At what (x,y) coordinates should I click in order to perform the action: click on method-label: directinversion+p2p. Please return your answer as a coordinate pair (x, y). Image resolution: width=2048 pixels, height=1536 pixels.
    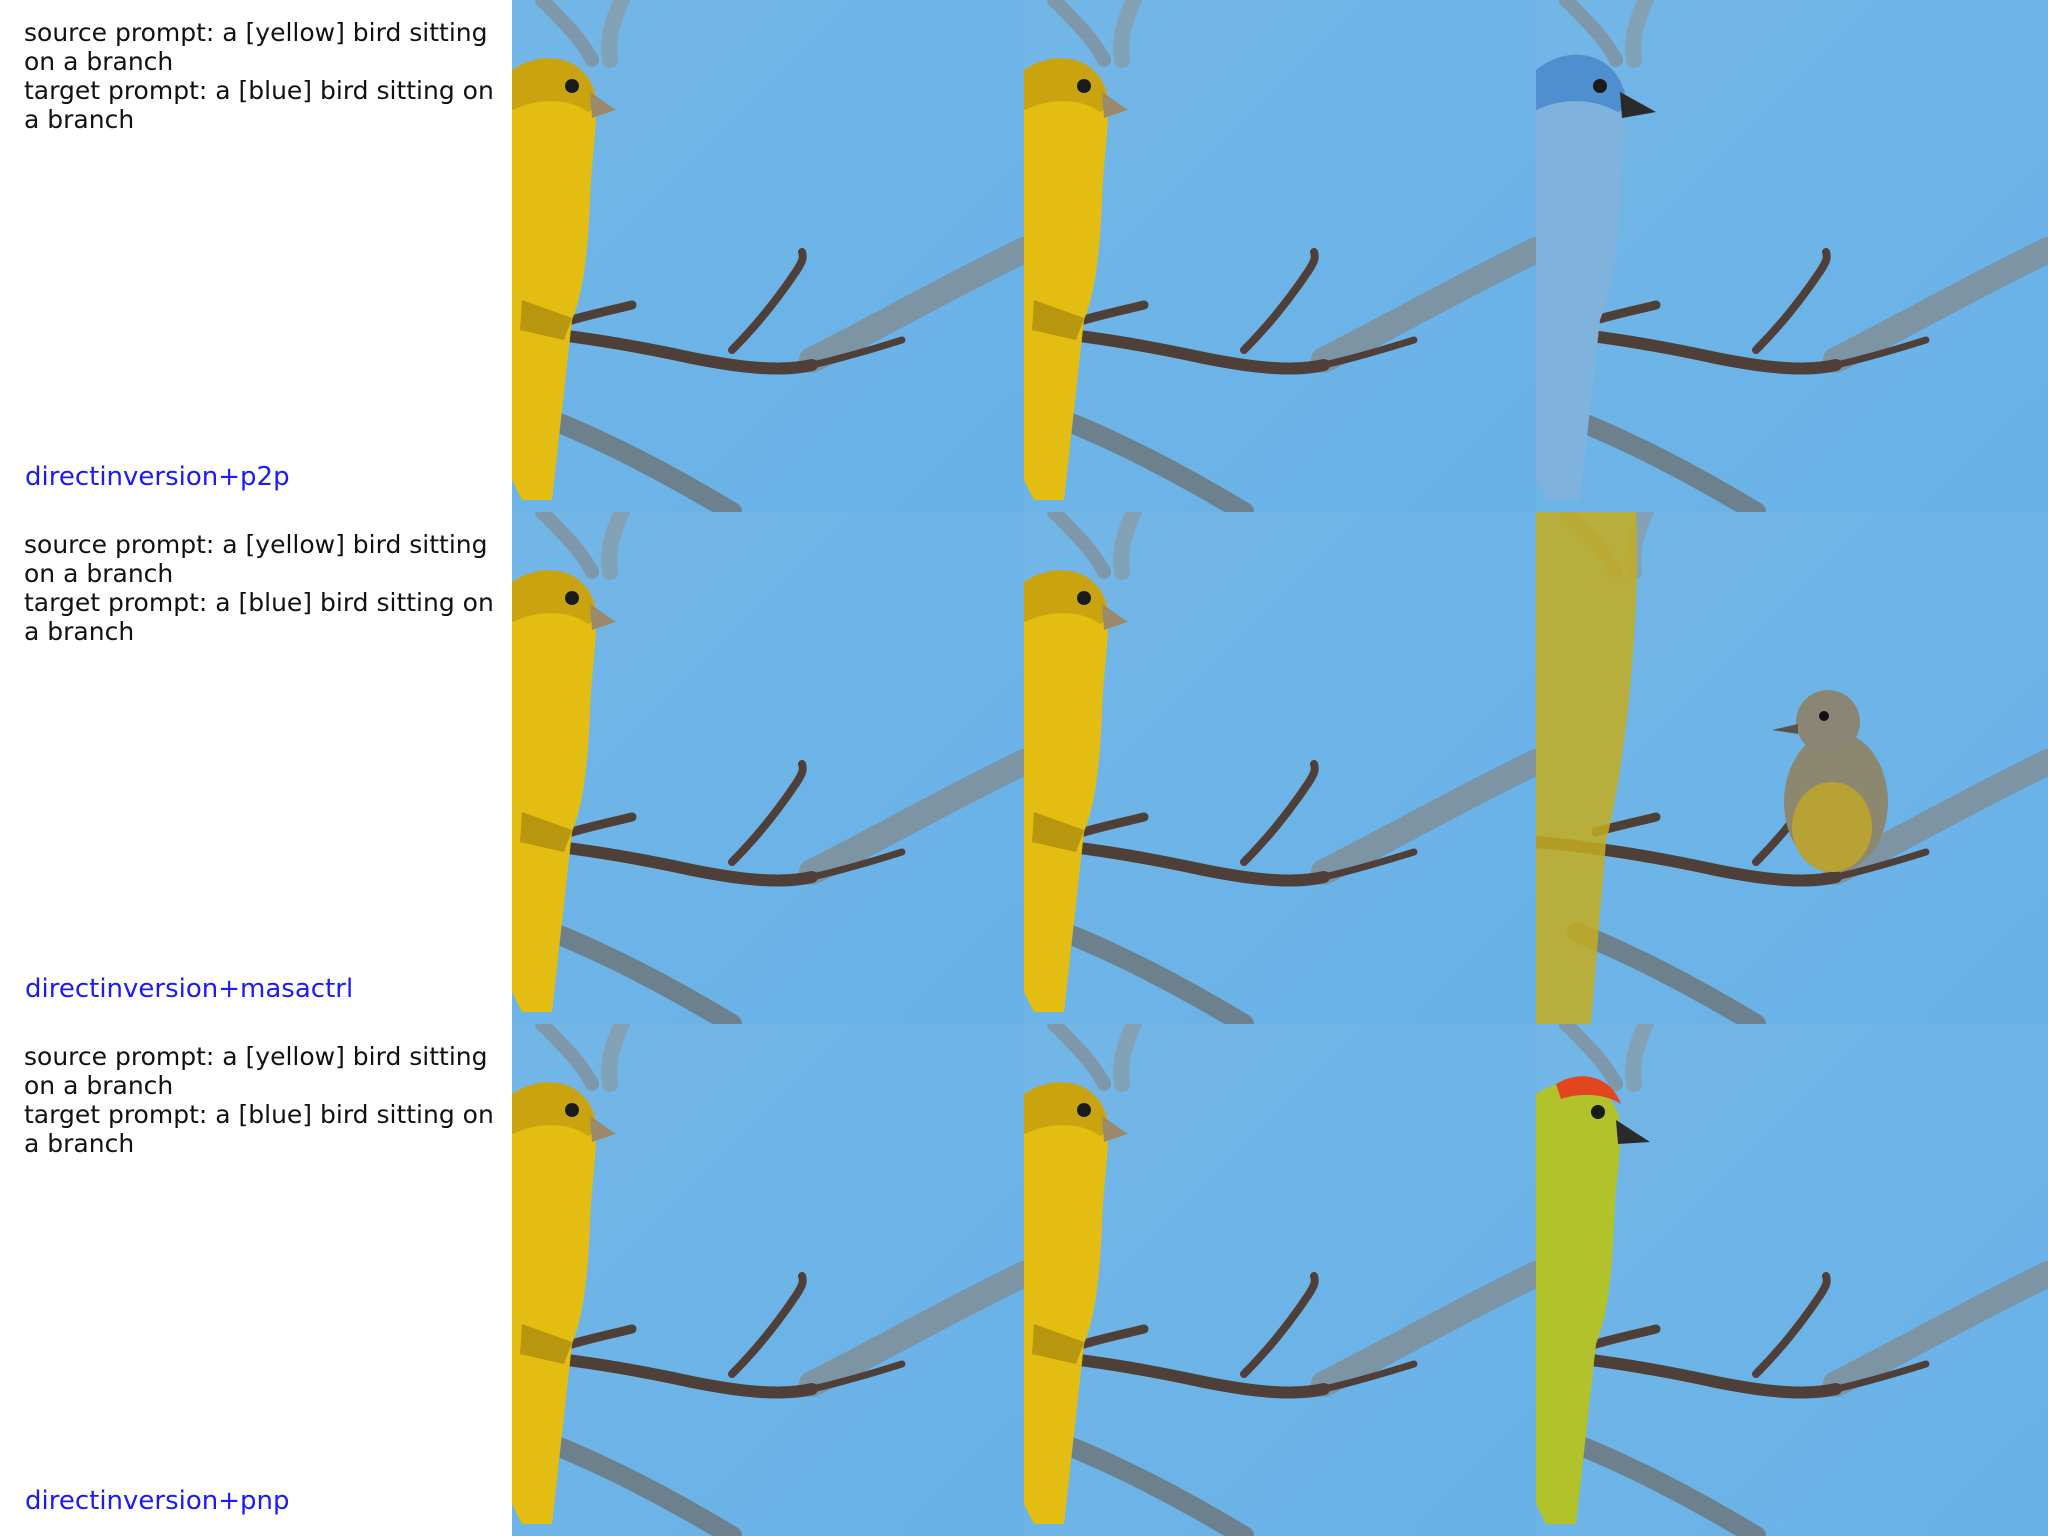
    Looking at the image, I should click on (157, 477).